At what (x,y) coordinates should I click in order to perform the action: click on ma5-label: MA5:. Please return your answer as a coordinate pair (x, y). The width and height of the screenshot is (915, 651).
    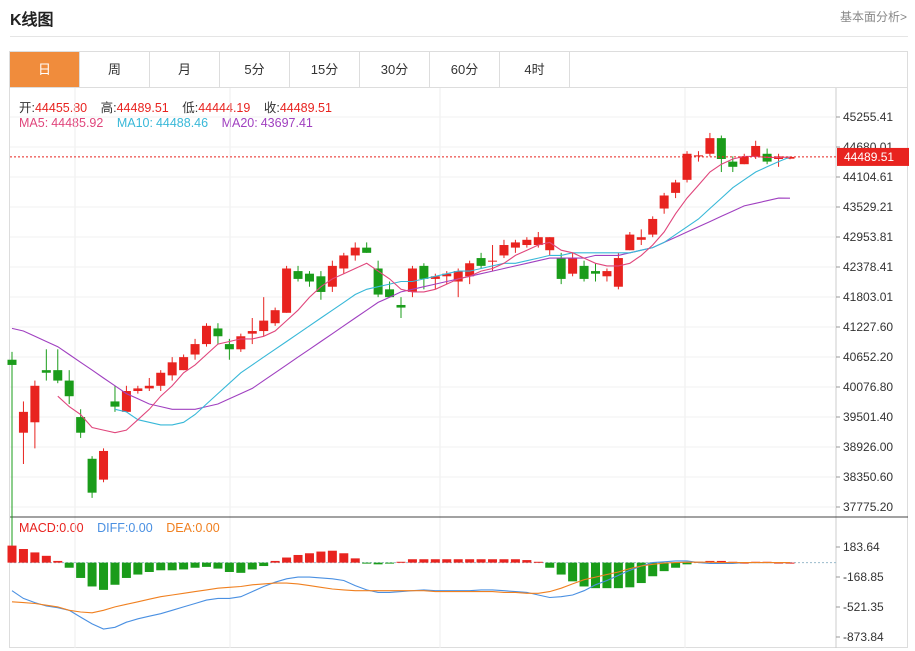
    Looking at the image, I should click on (34, 123).